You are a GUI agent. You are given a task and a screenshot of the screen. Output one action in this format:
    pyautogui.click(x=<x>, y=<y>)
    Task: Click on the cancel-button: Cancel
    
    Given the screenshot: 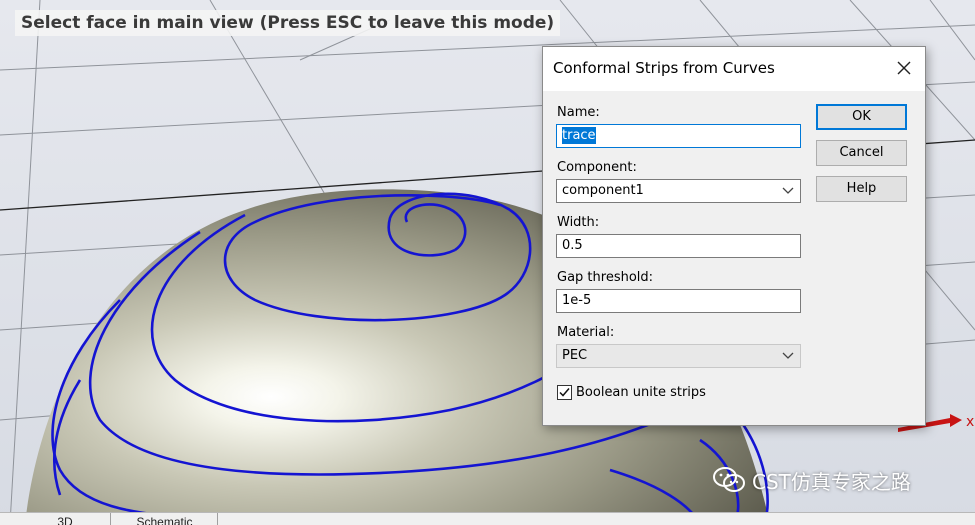 What is the action you would take?
    pyautogui.click(x=861, y=153)
    